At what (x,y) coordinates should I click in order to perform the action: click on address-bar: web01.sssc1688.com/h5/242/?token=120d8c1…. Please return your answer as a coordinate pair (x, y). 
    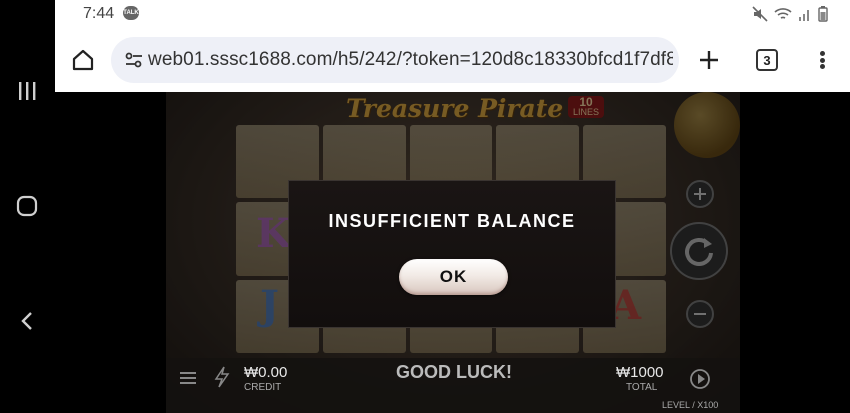
    Looking at the image, I should click on (395, 60).